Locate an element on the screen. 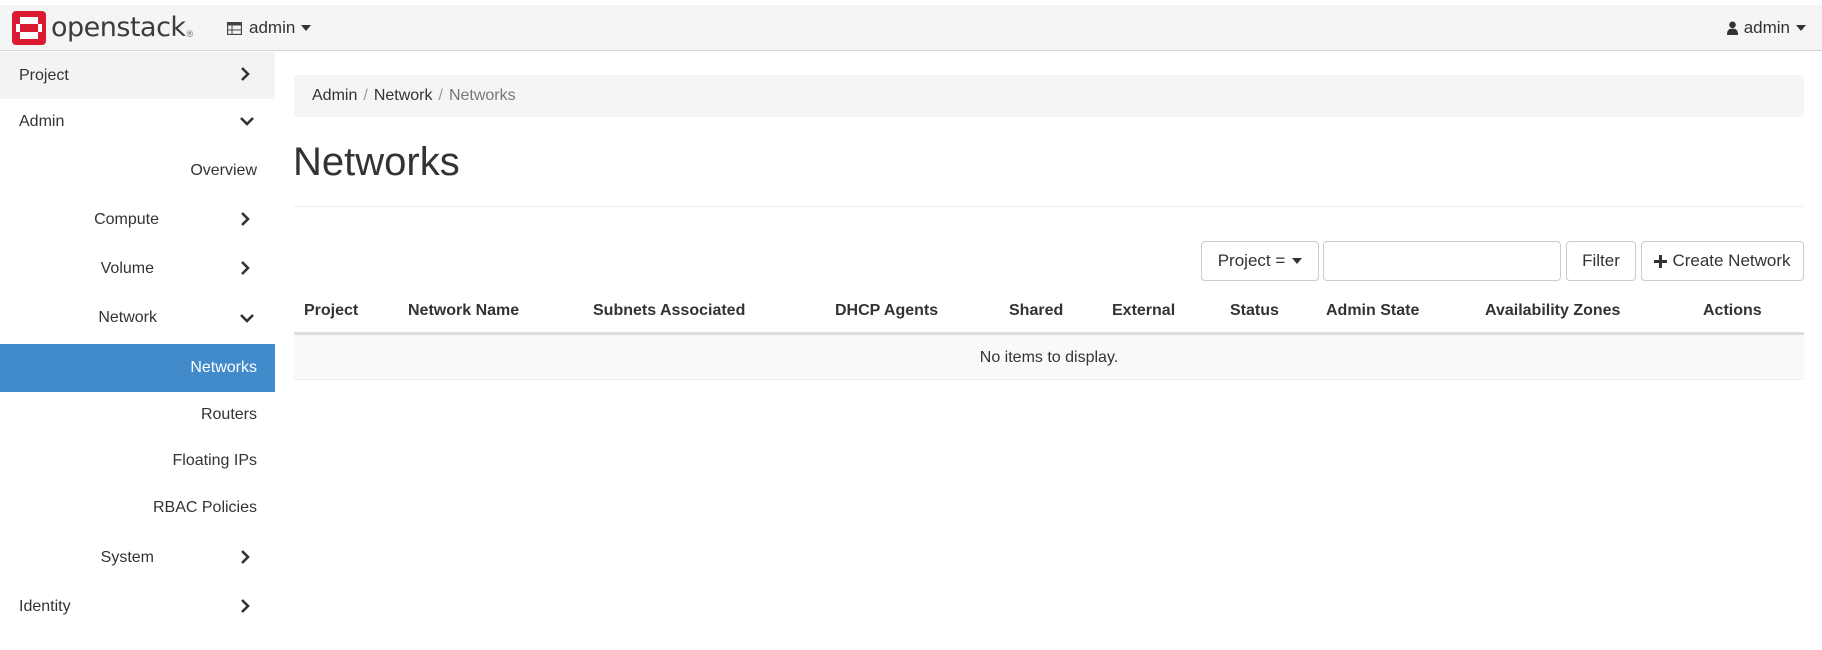 The height and width of the screenshot is (650, 1822). column-header-shared: Shared is located at coordinates (1036, 311).